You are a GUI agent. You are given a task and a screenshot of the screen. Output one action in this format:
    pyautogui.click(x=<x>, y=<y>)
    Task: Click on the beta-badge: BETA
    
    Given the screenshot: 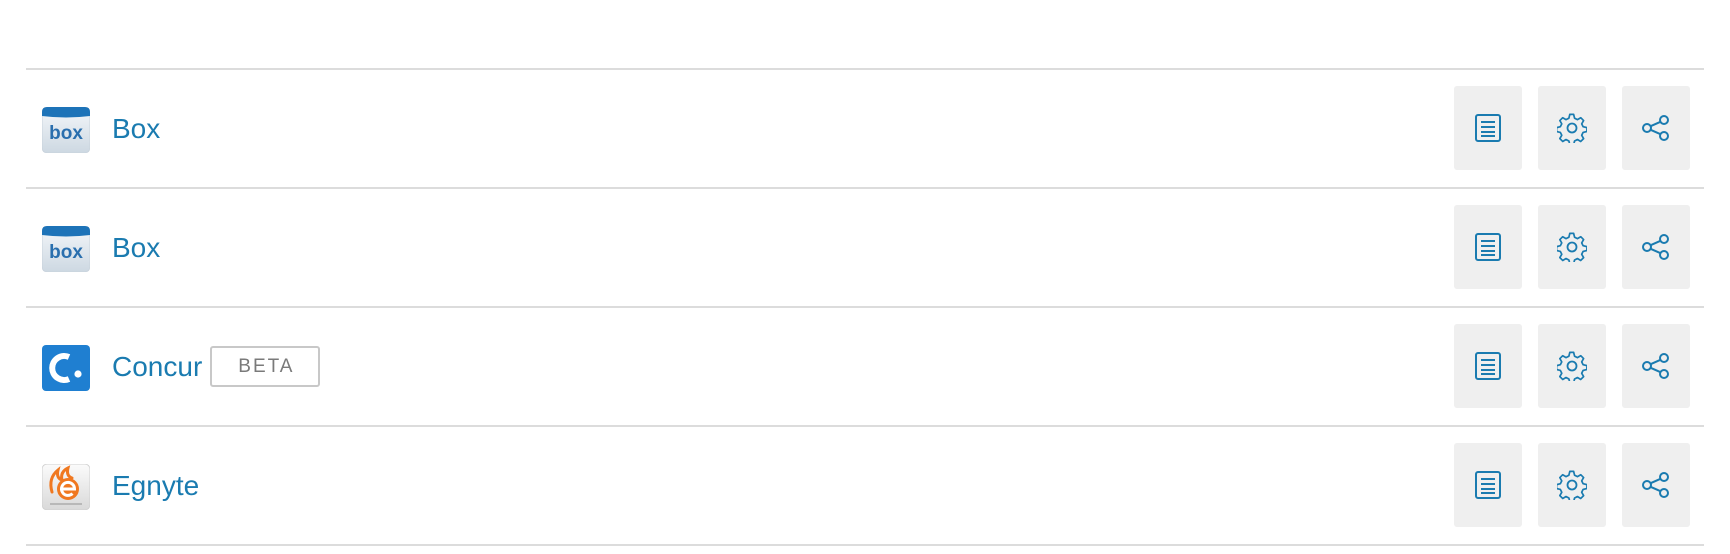 What is the action you would take?
    pyautogui.click(x=265, y=366)
    